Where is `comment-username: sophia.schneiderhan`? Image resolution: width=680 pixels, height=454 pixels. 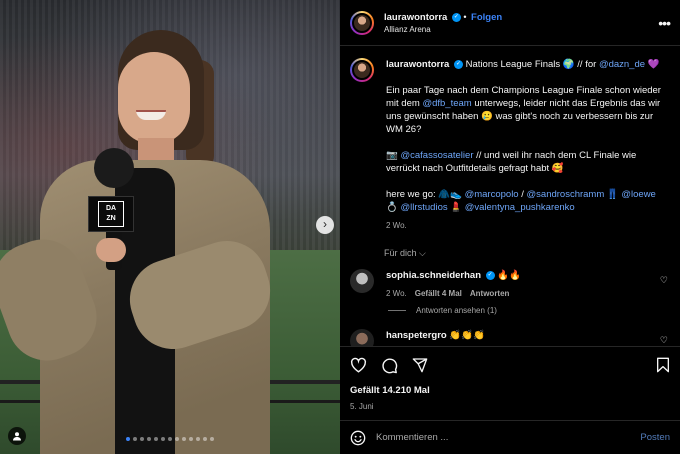 comment-username: sophia.schneiderhan is located at coordinates (433, 275).